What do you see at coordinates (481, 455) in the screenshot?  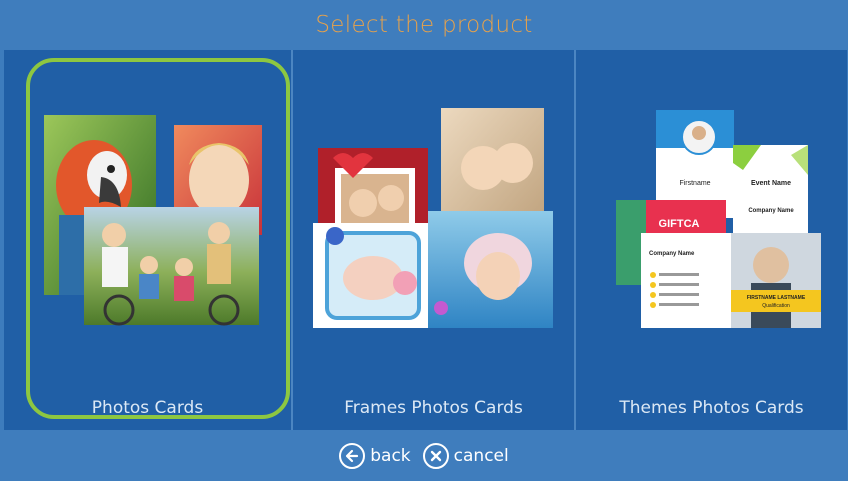 I see `cancel-label: cancel` at bounding box center [481, 455].